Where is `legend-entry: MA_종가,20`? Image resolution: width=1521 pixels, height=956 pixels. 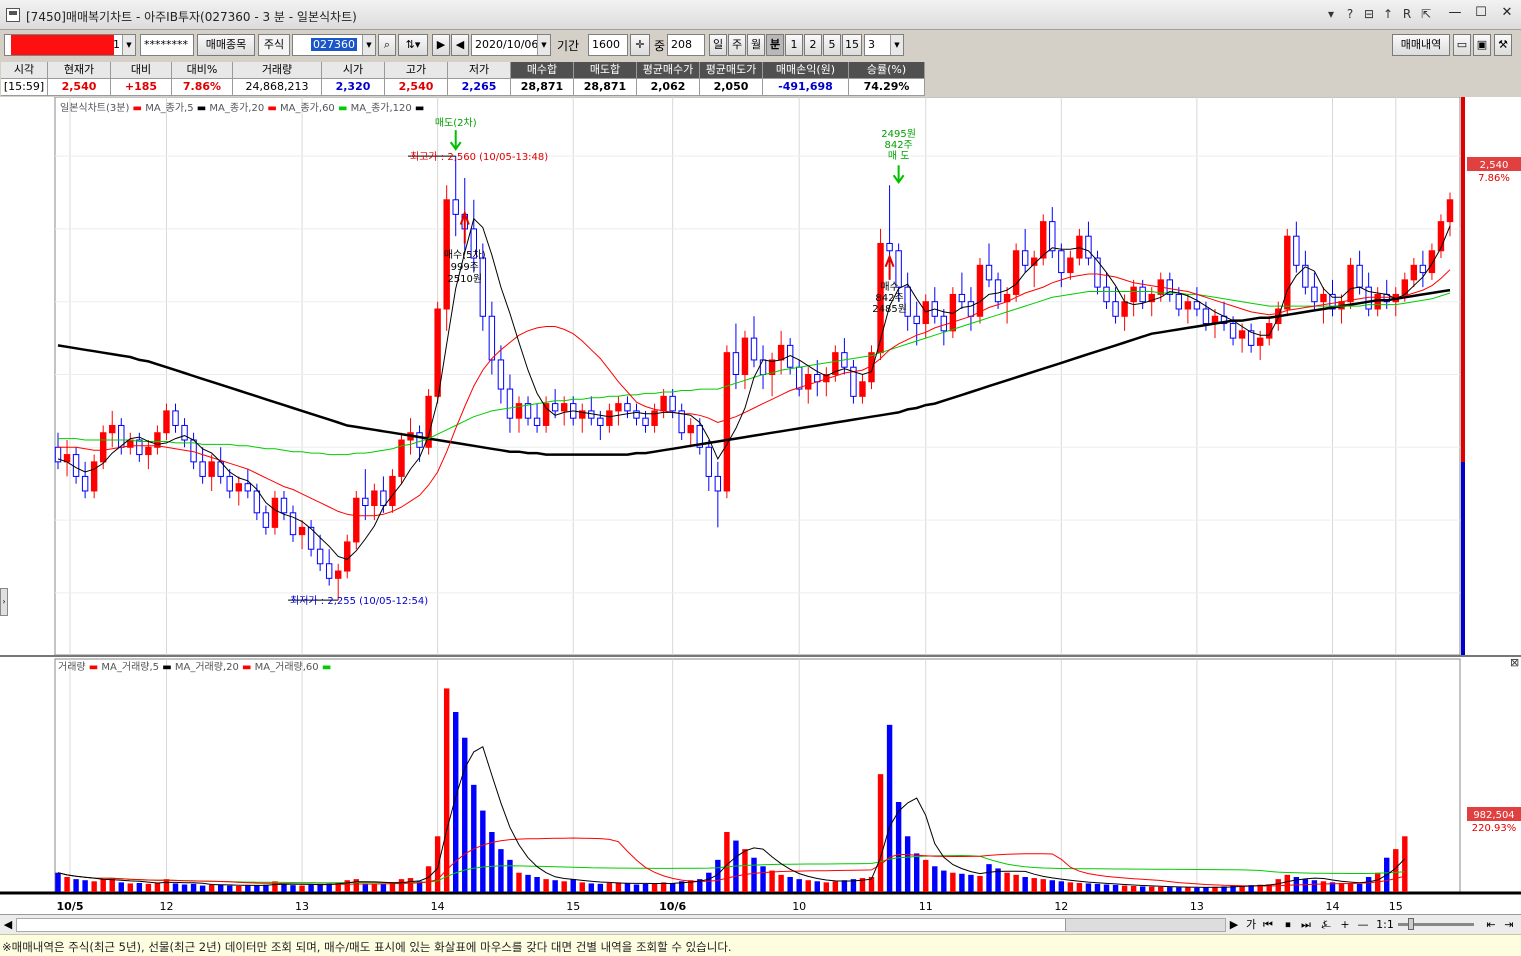 legend-entry: MA_종가,20 is located at coordinates (237, 108).